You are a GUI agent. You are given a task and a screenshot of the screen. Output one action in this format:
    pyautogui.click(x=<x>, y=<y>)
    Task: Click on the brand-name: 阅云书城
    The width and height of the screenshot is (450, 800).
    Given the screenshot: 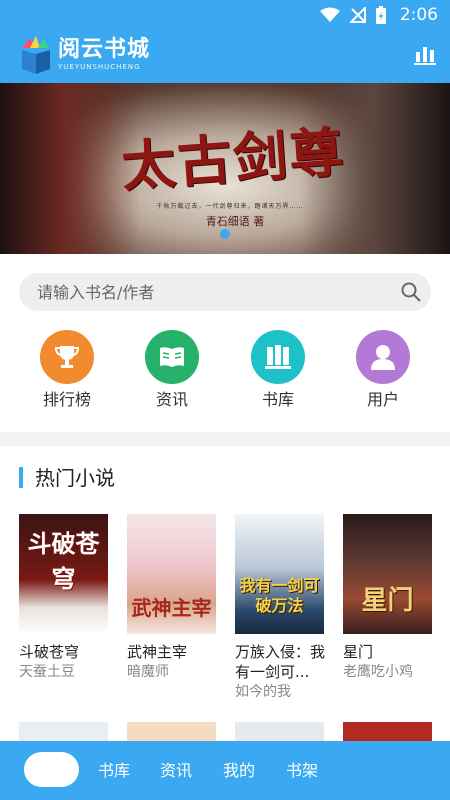 What is the action you would take?
    pyautogui.click(x=104, y=49)
    